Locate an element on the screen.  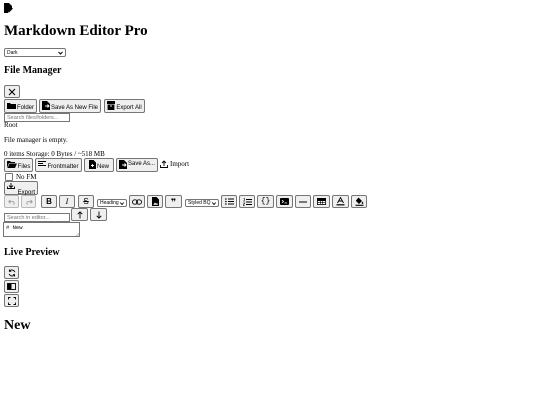
app-title: Markdown Editor Pro is located at coordinates (76, 31).